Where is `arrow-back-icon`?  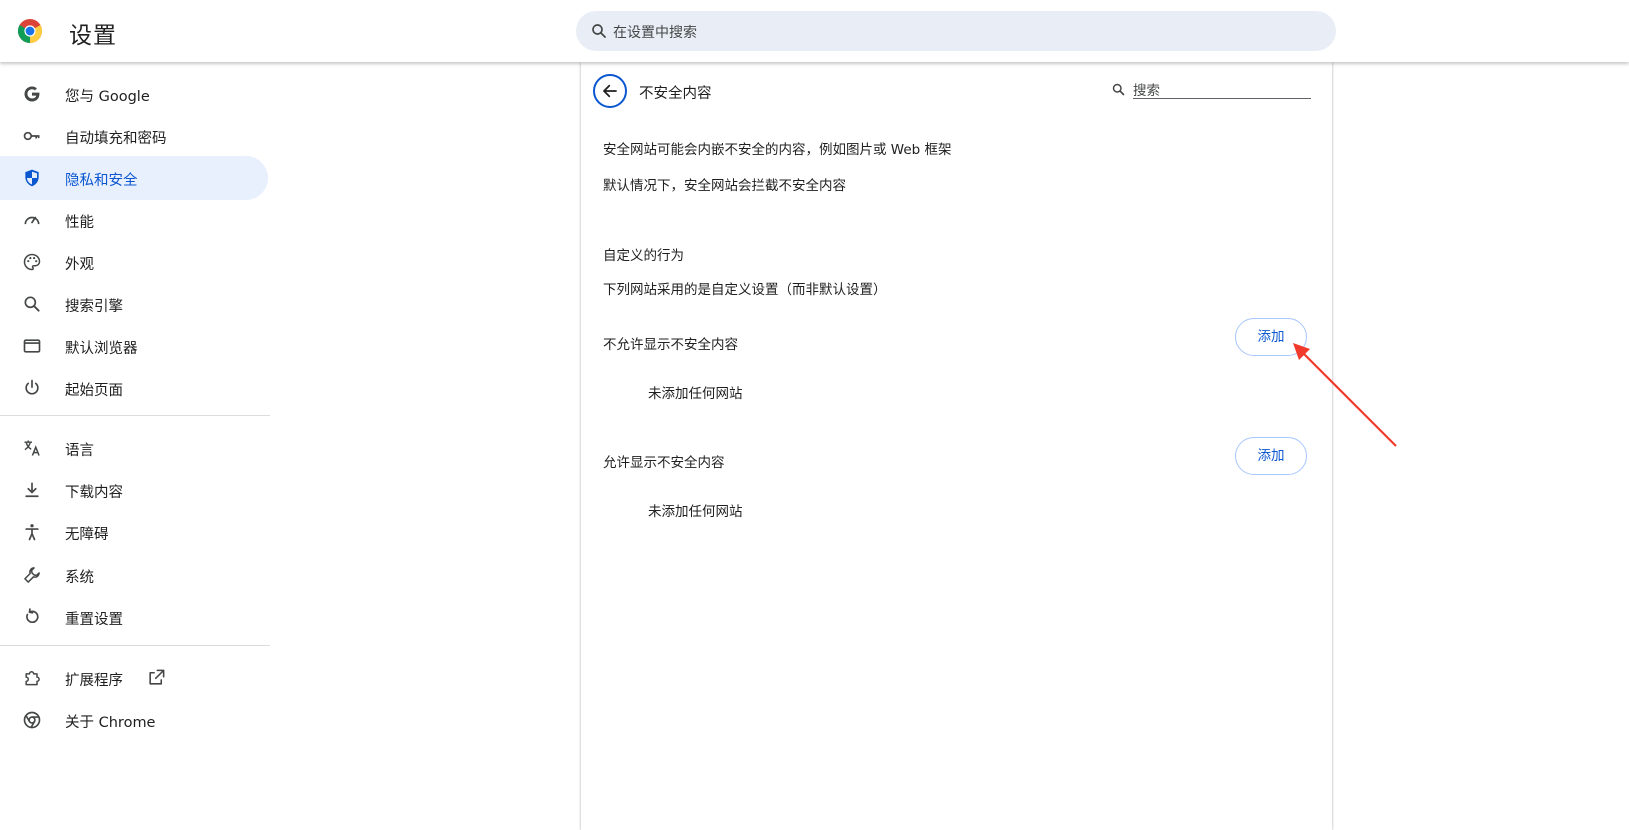
arrow-back-icon is located at coordinates (610, 91).